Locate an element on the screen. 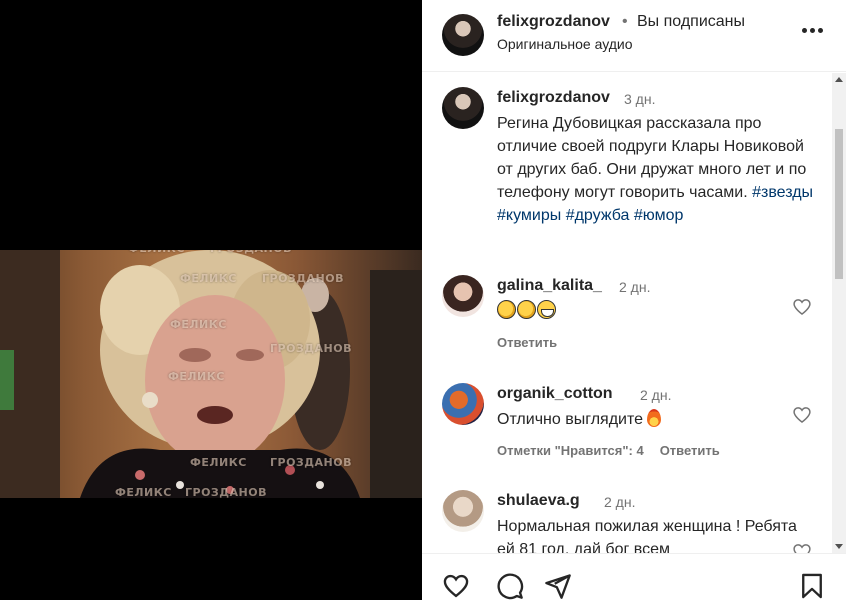  hashtag-link: #дружба is located at coordinates (598, 215).